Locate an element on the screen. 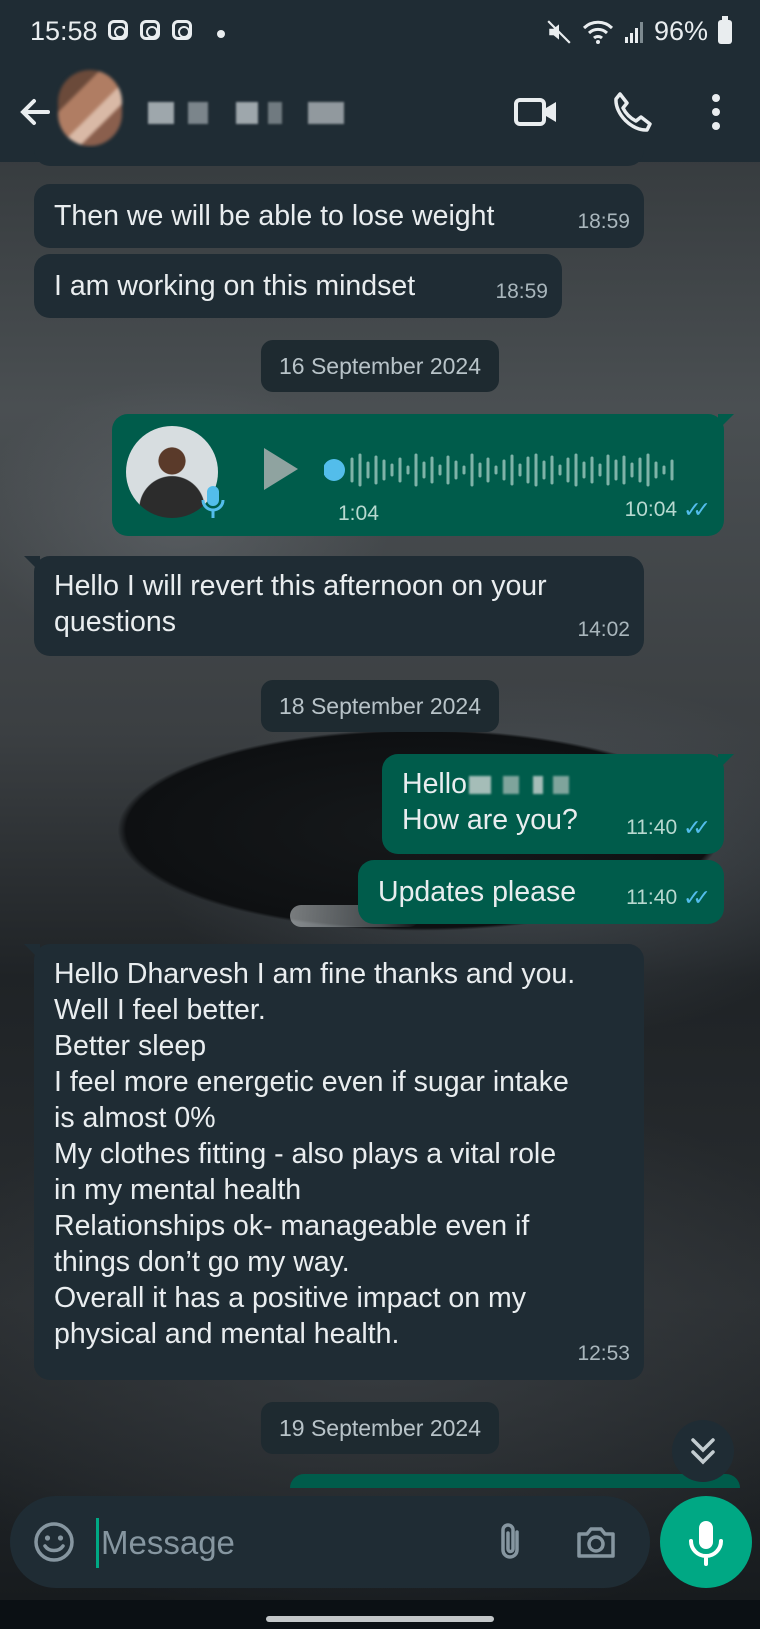 The height and width of the screenshot is (1629, 760). message-time: 14:02 is located at coordinates (603, 629).